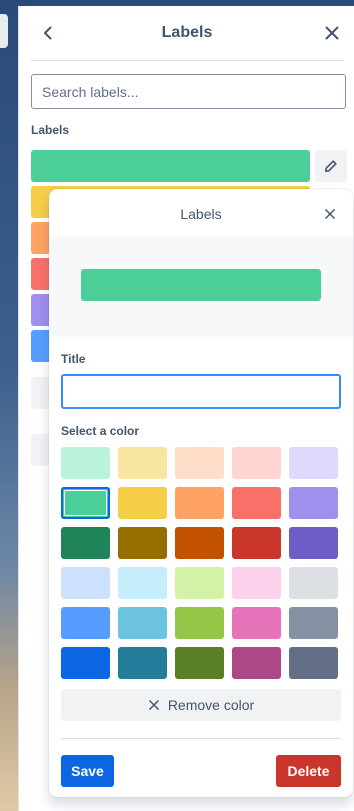 This screenshot has height=811, width=354. Describe the element at coordinates (73, 359) in the screenshot. I see `title-field-label: Title` at that location.